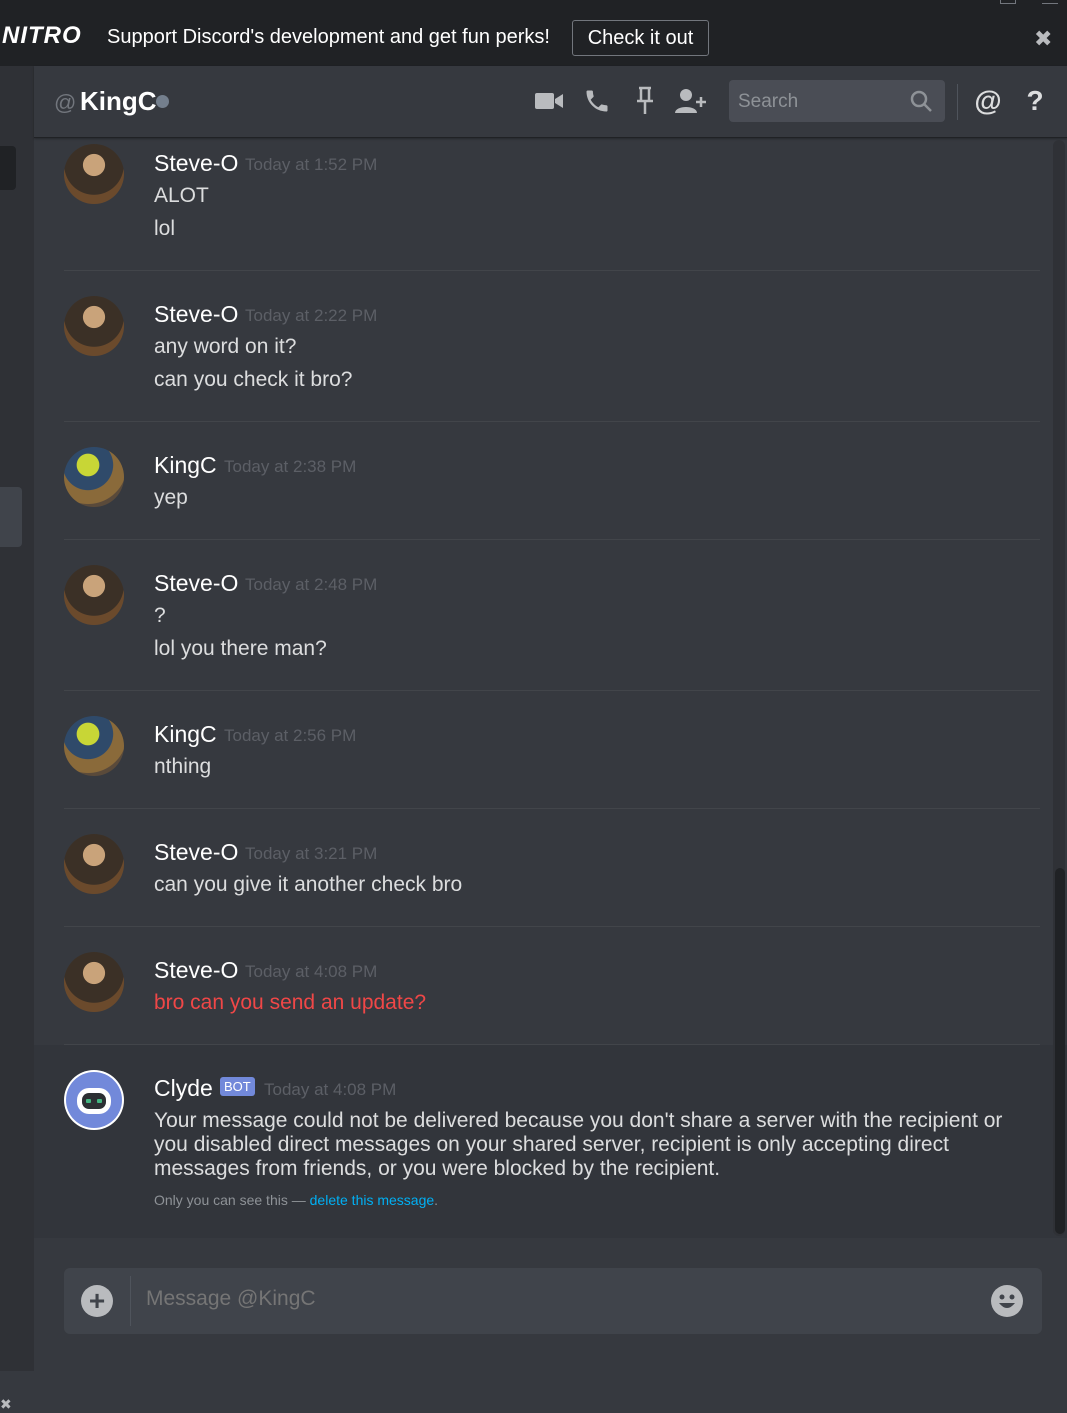 The width and height of the screenshot is (1067, 1413). What do you see at coordinates (311, 853) in the screenshot?
I see `timestamp: Today at 3:21 PM` at bounding box center [311, 853].